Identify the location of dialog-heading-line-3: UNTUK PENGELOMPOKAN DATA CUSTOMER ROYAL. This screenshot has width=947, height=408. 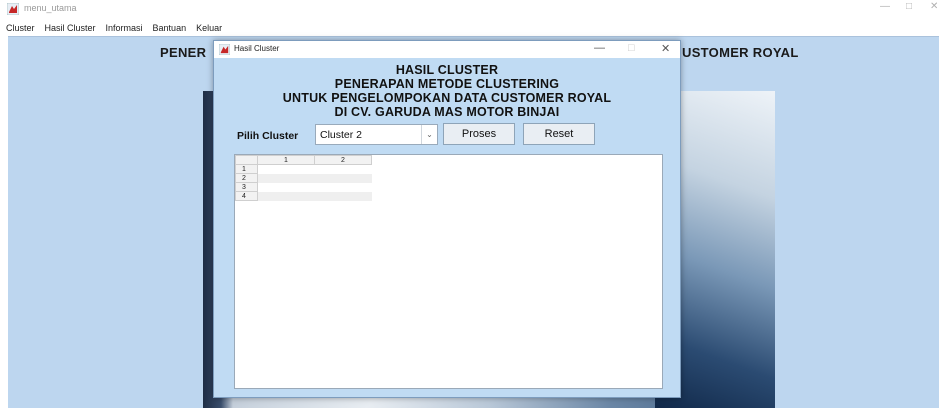
(447, 98).